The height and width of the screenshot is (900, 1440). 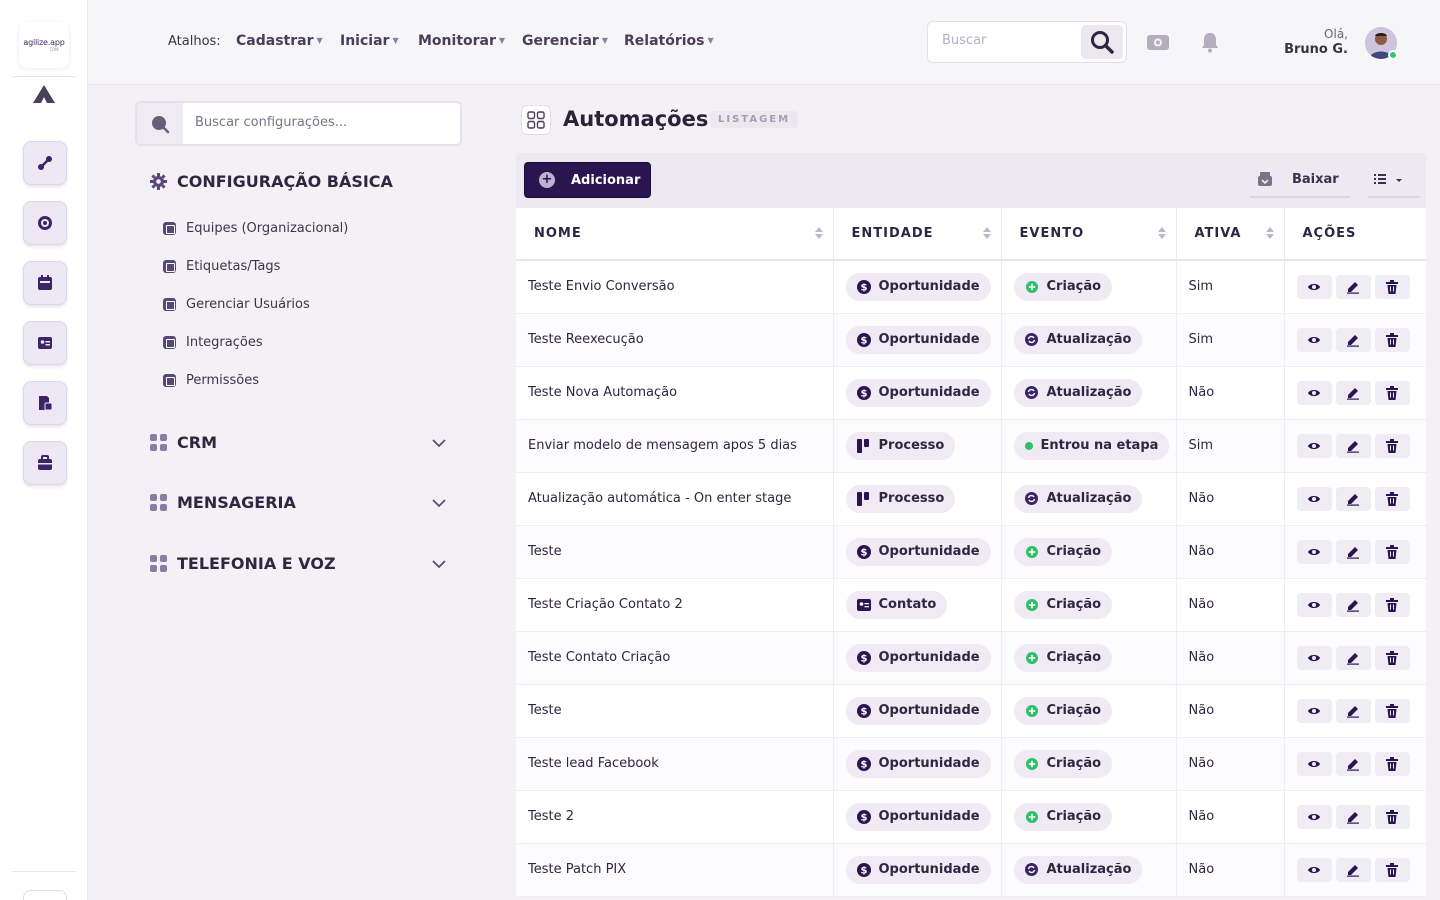 What do you see at coordinates (1230, 234) in the screenshot?
I see `column-header-active: ATIVA` at bounding box center [1230, 234].